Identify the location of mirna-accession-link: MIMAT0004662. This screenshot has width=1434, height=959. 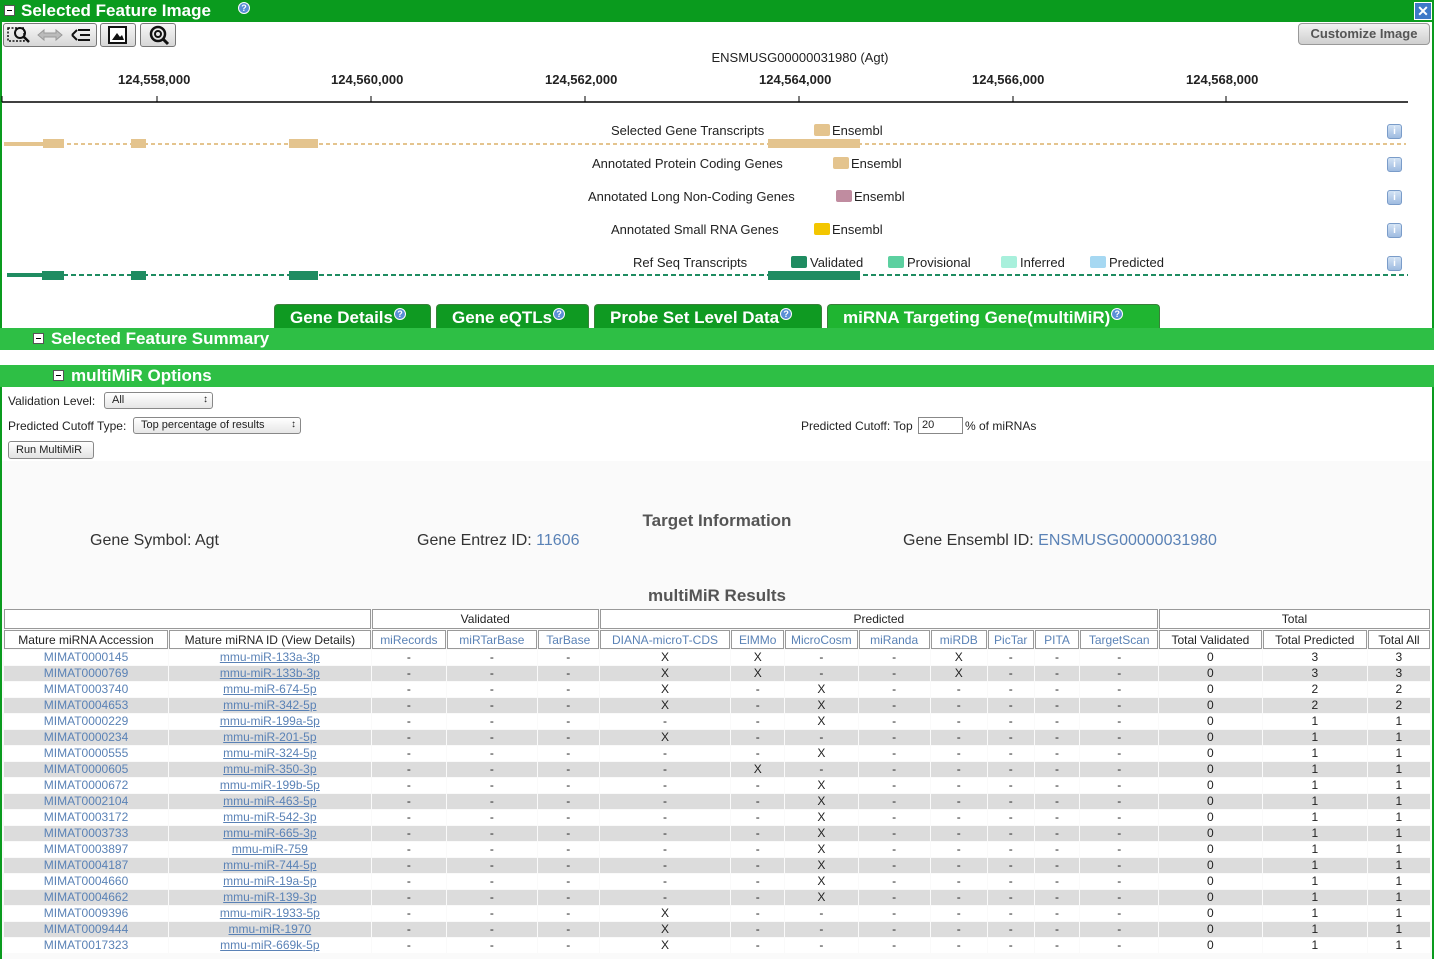
(86, 897).